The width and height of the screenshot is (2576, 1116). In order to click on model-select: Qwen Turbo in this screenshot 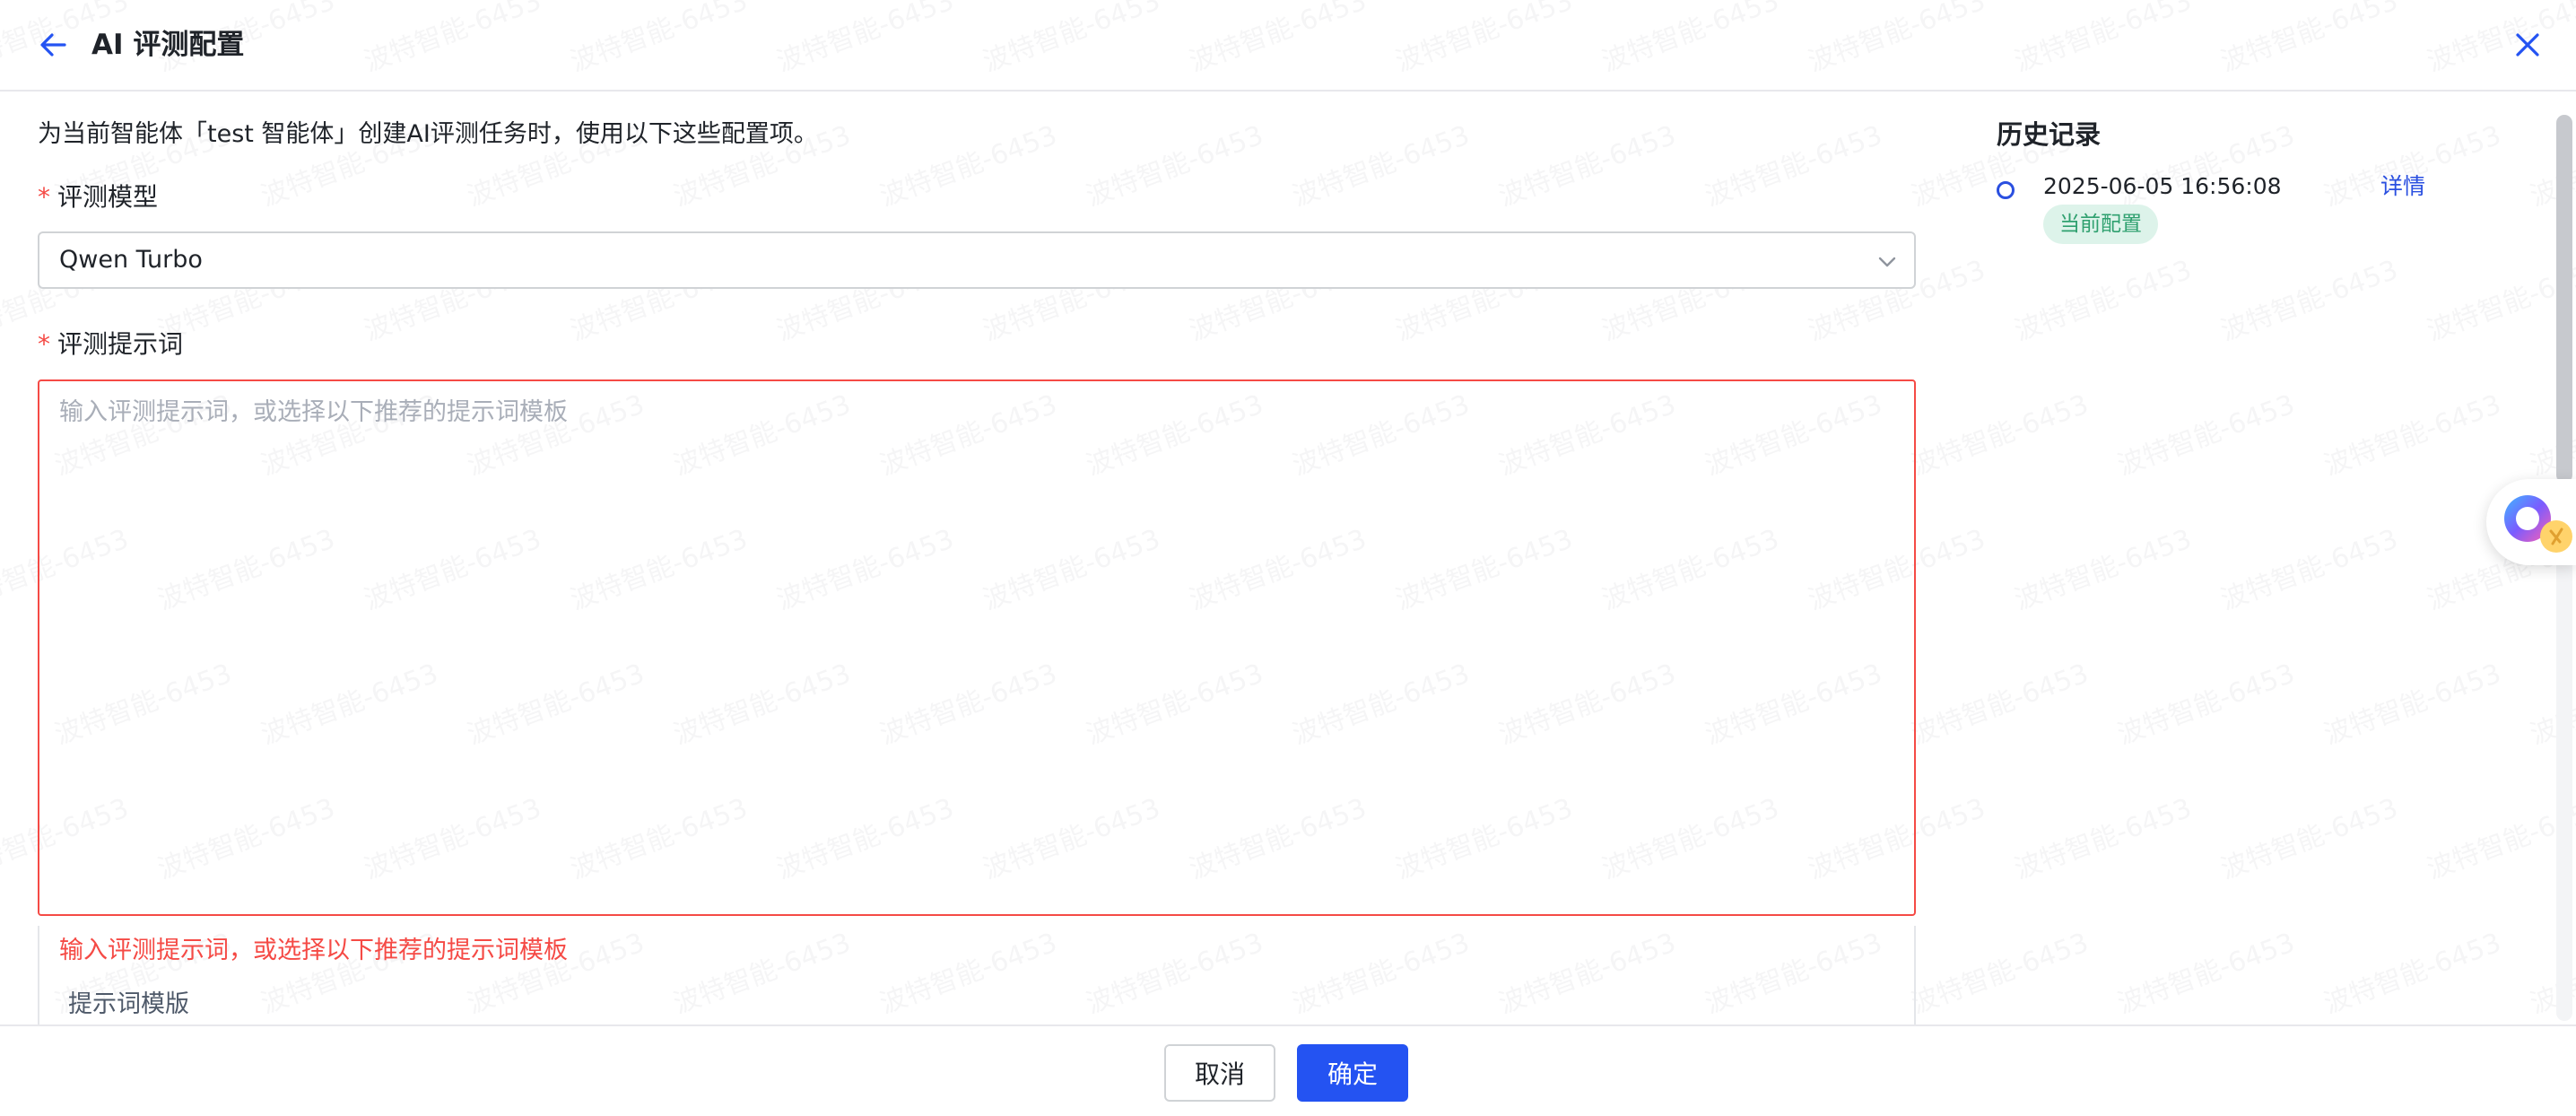, I will do `click(977, 260)`.